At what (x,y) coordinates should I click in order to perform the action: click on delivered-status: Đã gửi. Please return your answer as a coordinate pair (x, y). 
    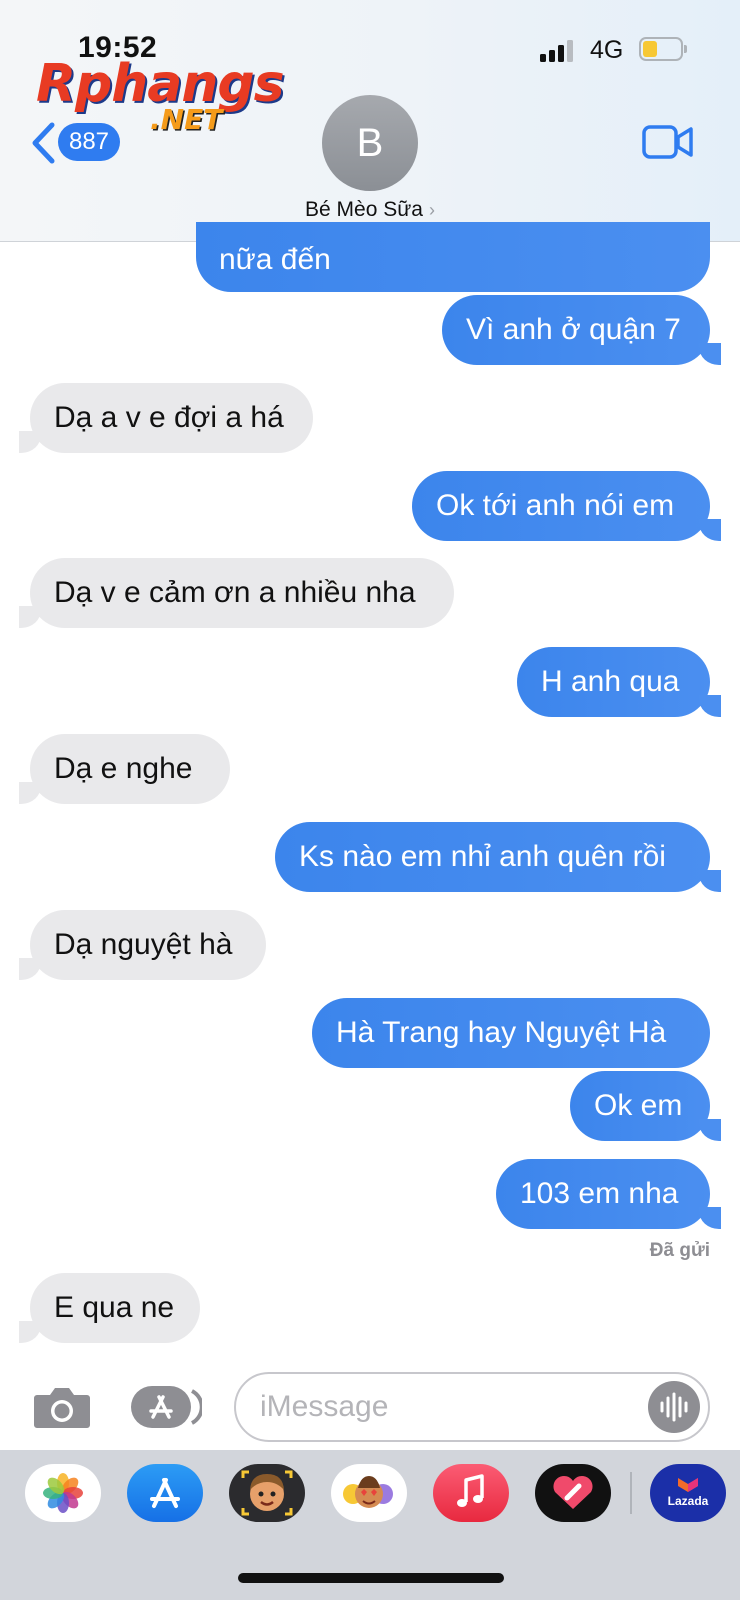
    Looking at the image, I should click on (679, 1250).